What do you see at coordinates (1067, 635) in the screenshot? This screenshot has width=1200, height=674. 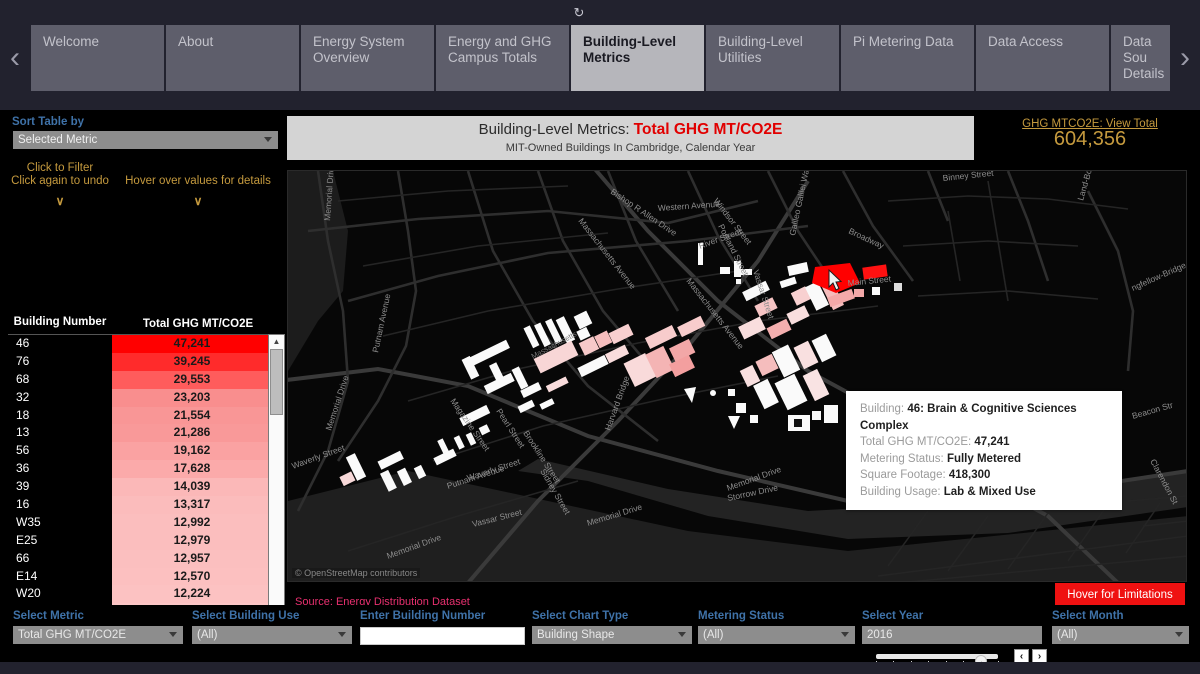 I see `select-month-value: (All)` at bounding box center [1067, 635].